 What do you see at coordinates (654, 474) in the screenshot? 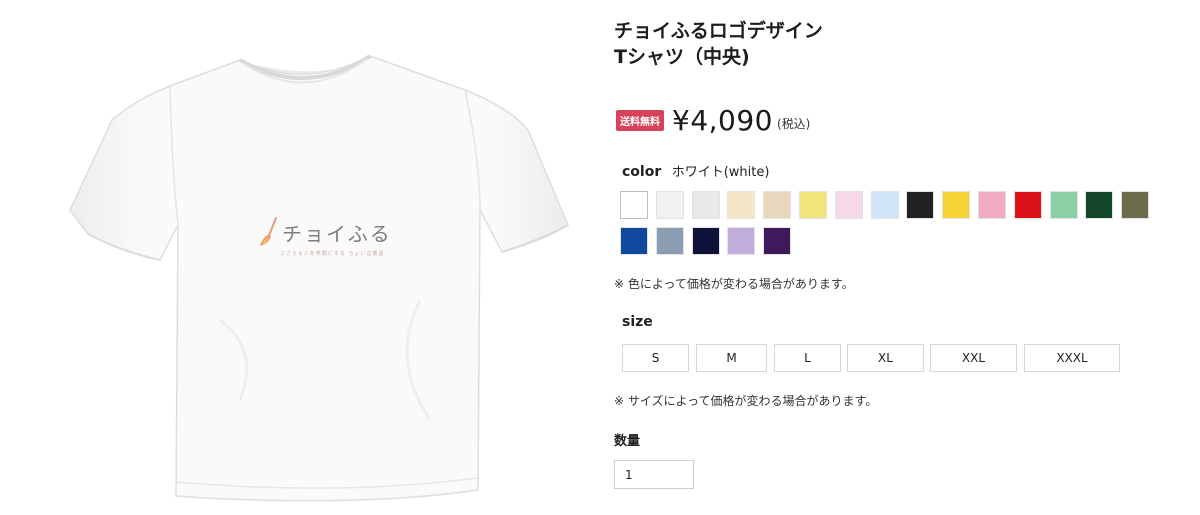
I see `quantity-input` at bounding box center [654, 474].